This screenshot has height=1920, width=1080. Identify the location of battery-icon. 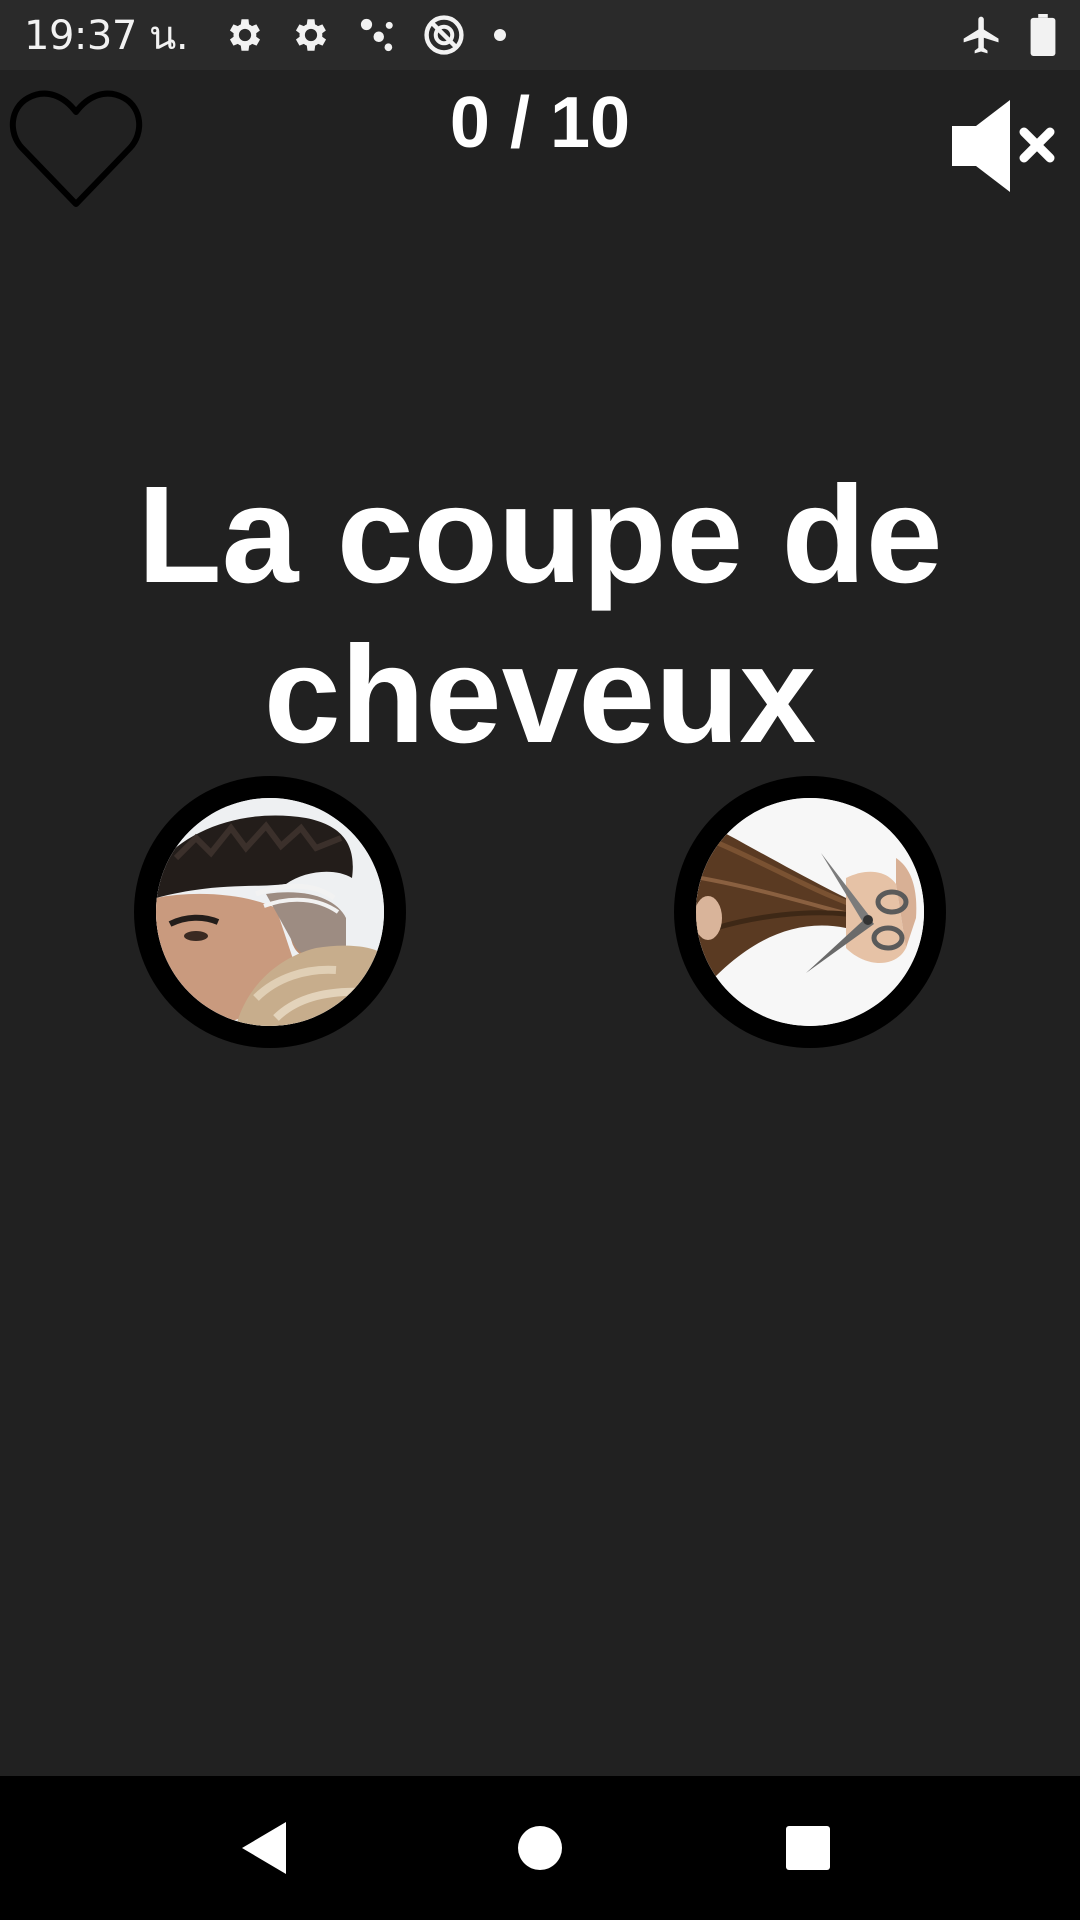
(1043, 35).